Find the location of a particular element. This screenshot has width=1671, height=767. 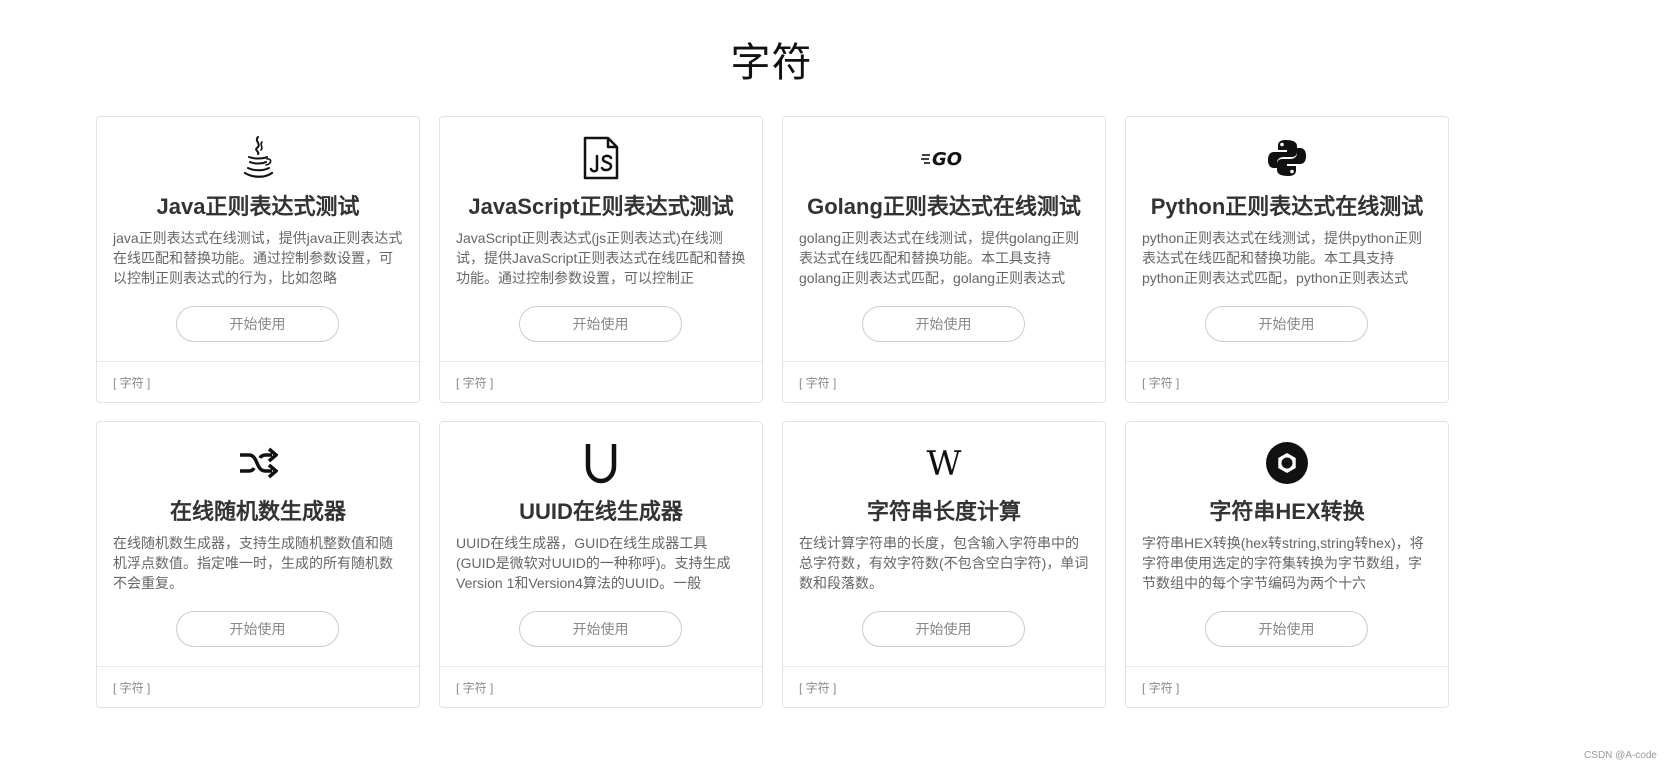

card-title: Golang正则表达式在线测试 is located at coordinates (944, 206).